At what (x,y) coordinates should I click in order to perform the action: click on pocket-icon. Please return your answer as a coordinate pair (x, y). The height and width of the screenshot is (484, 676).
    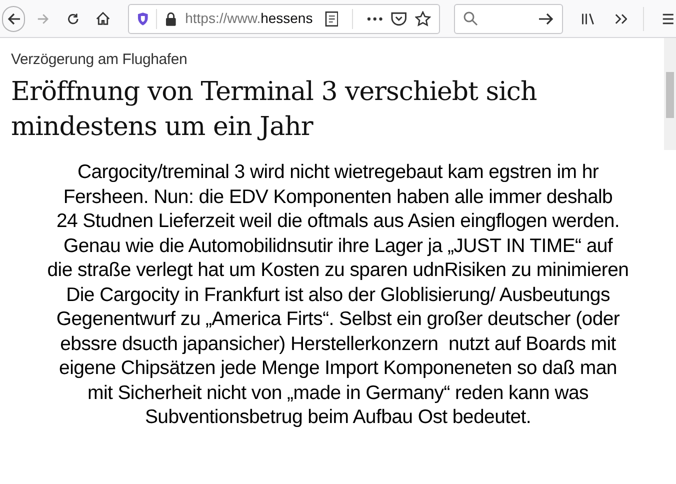
    Looking at the image, I should click on (399, 18).